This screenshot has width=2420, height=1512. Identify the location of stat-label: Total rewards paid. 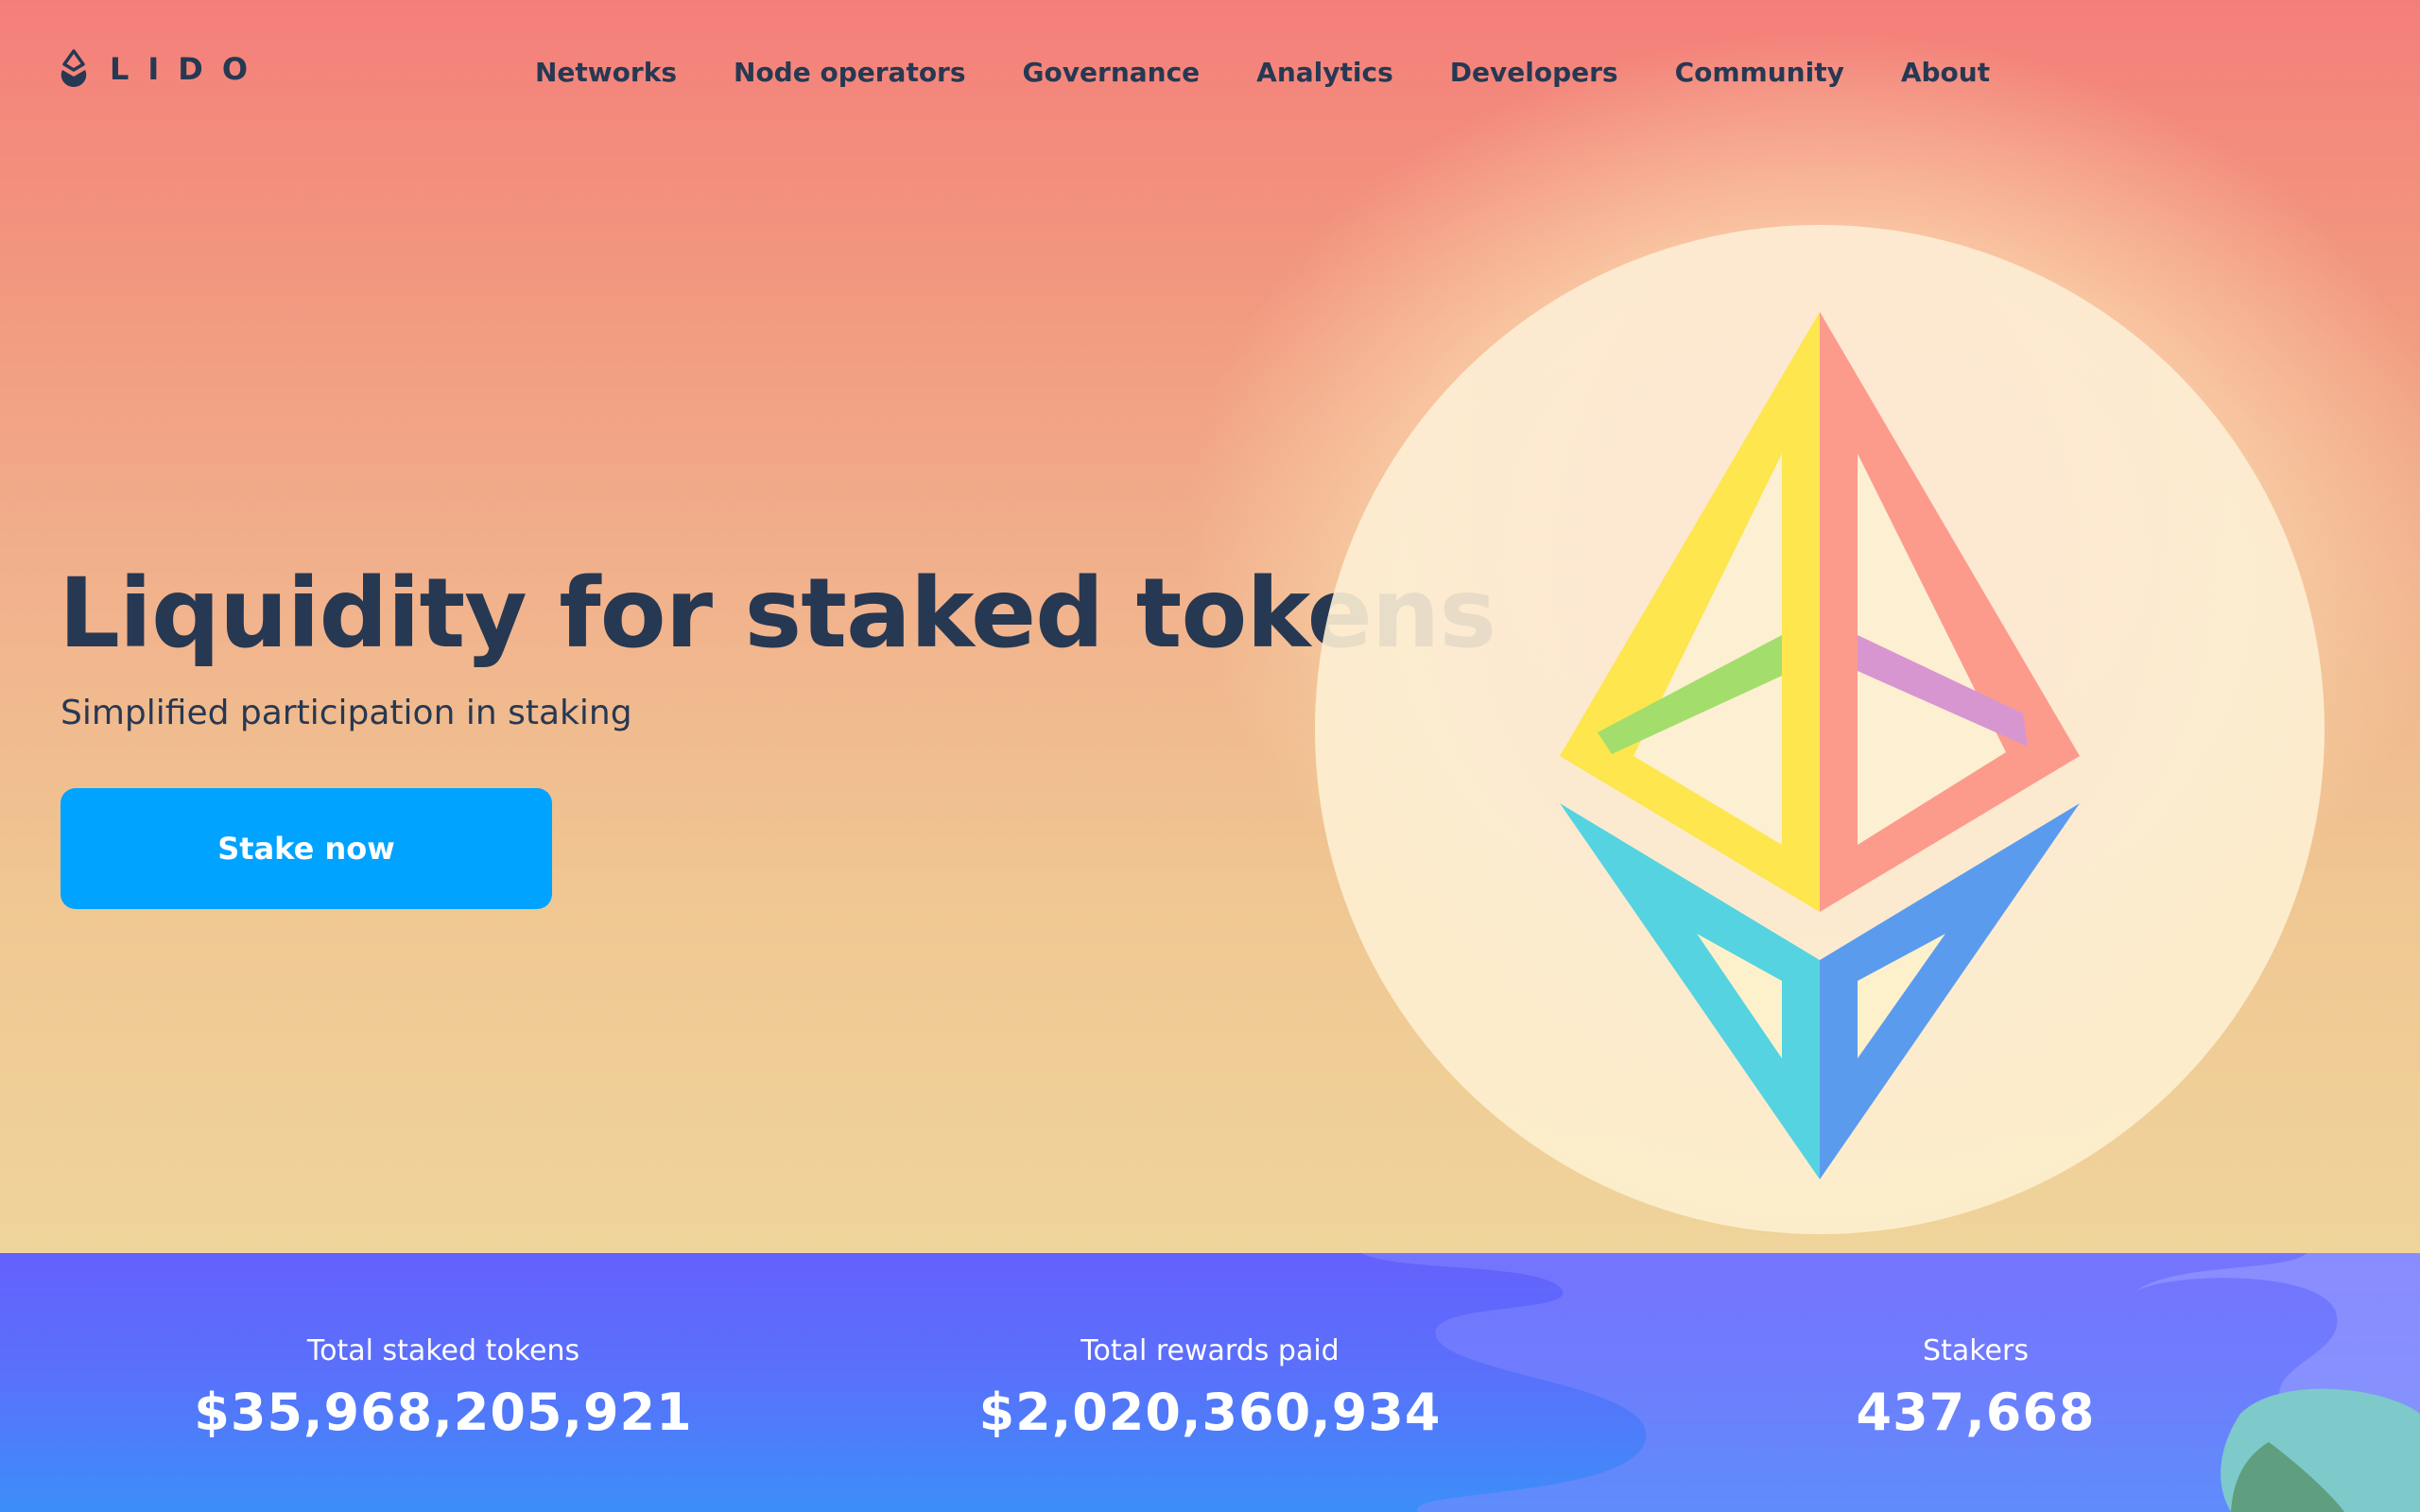
(1210, 1350).